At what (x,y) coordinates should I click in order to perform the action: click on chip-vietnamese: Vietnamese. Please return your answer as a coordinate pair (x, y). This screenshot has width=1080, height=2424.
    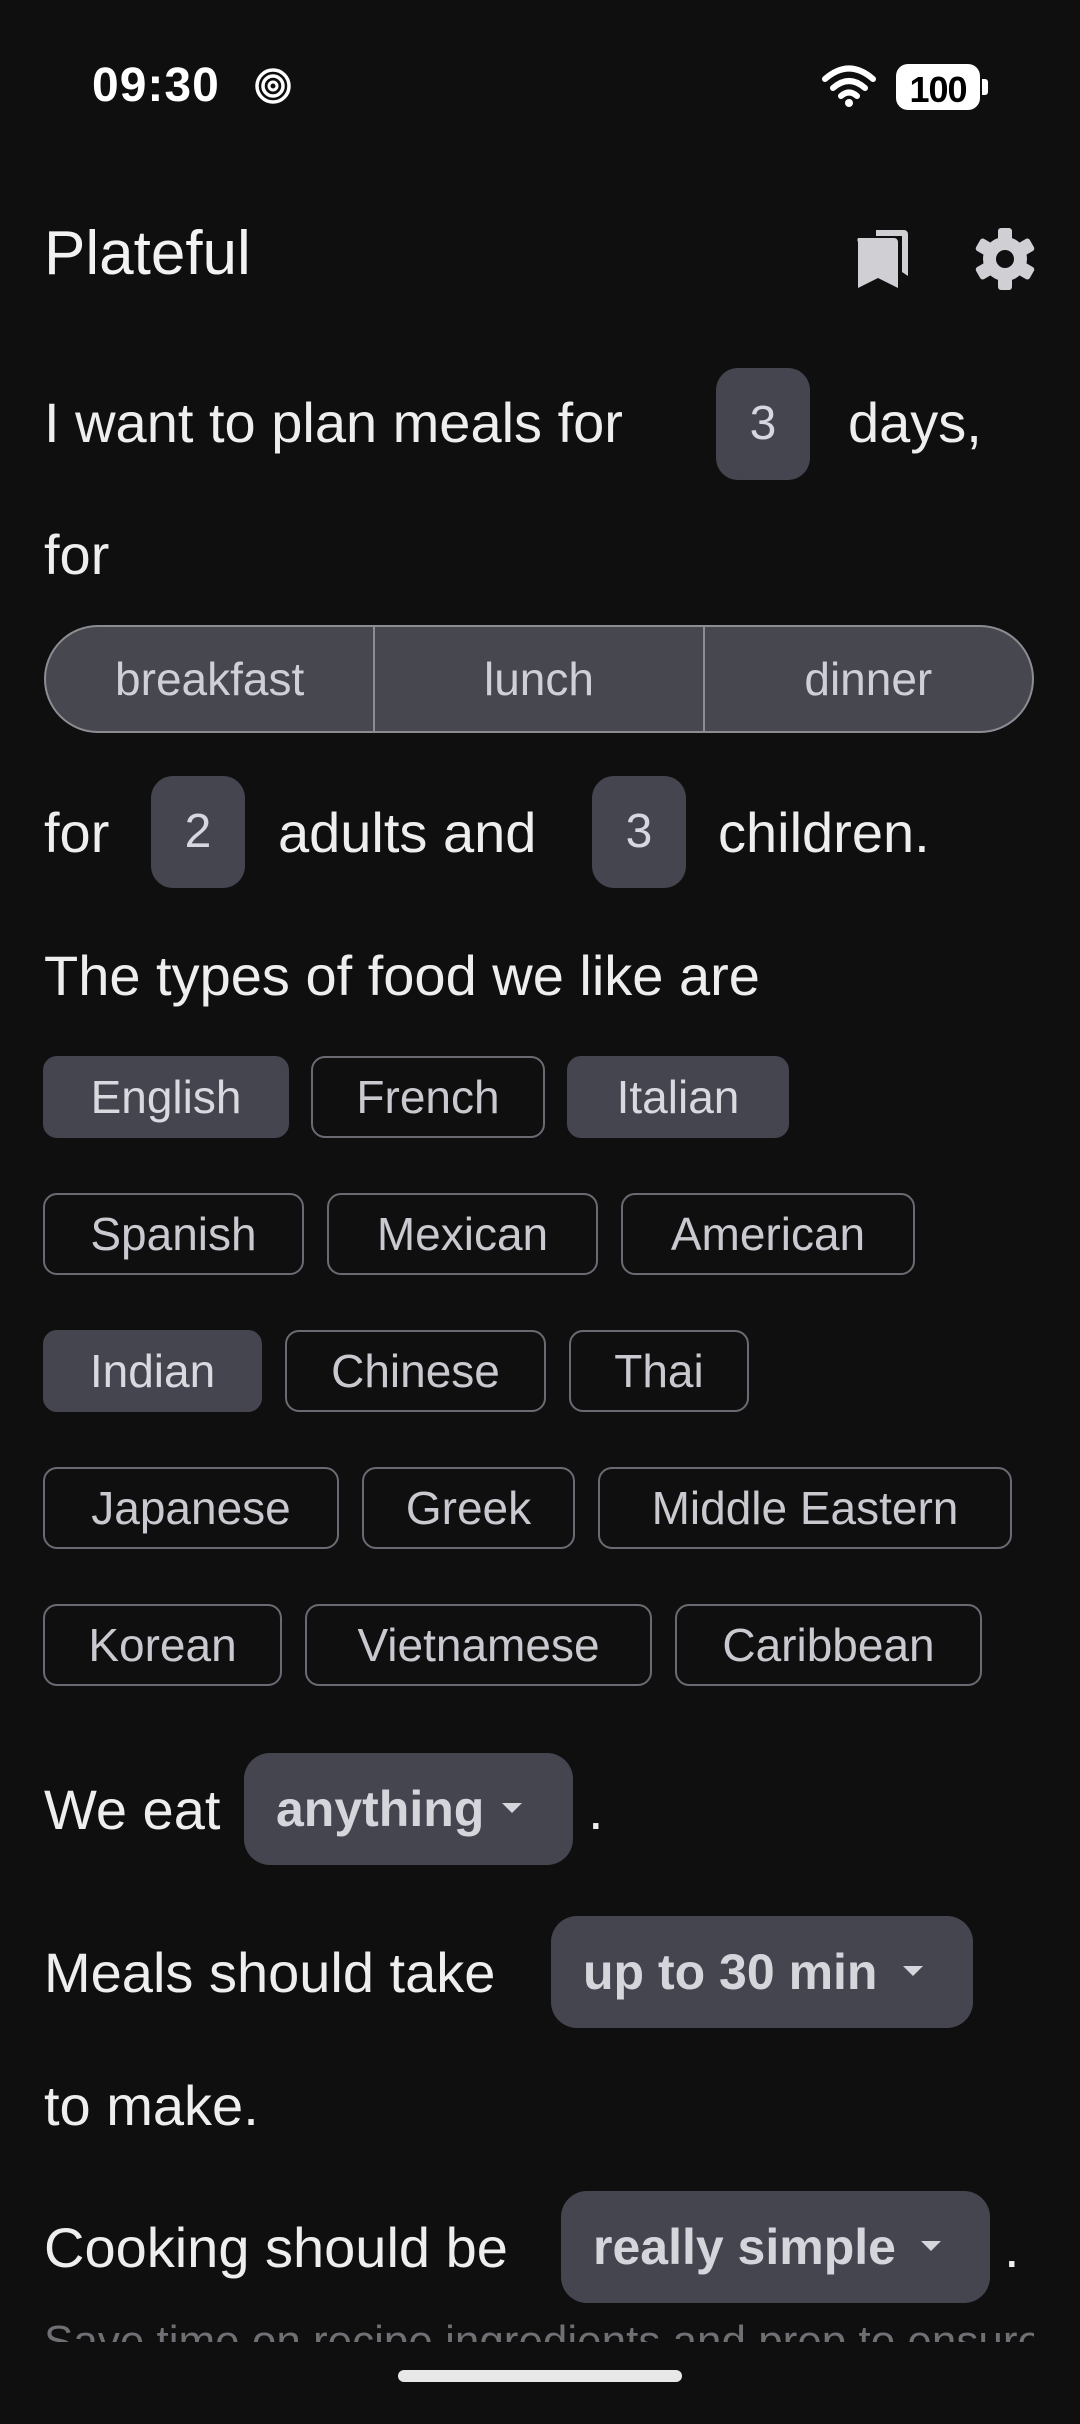
    Looking at the image, I should click on (478, 1645).